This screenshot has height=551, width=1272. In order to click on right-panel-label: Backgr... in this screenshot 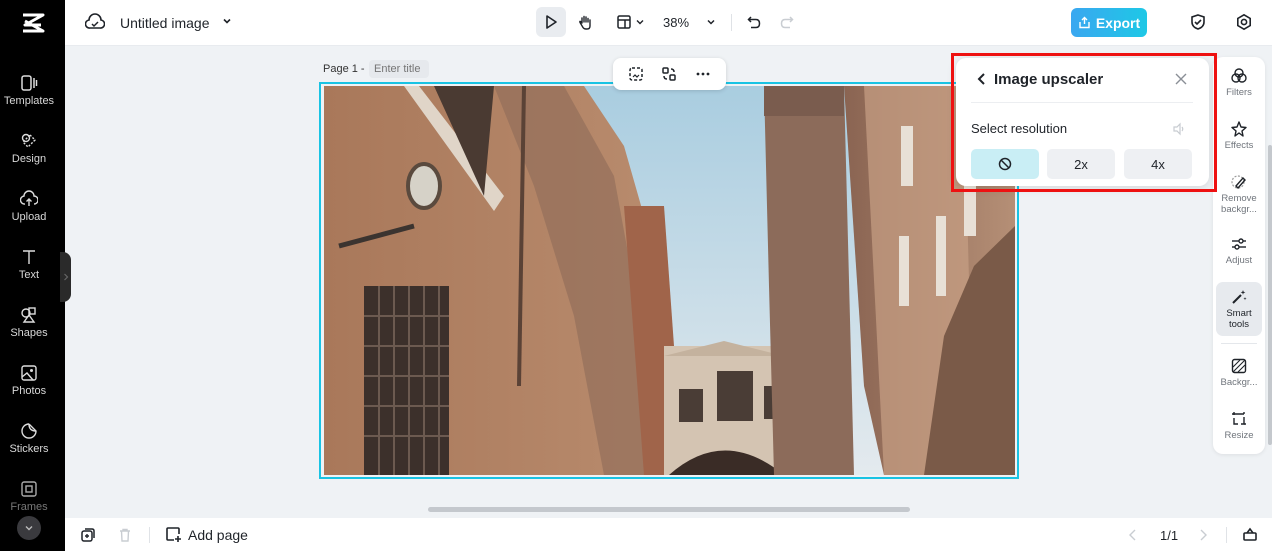, I will do `click(1239, 382)`.